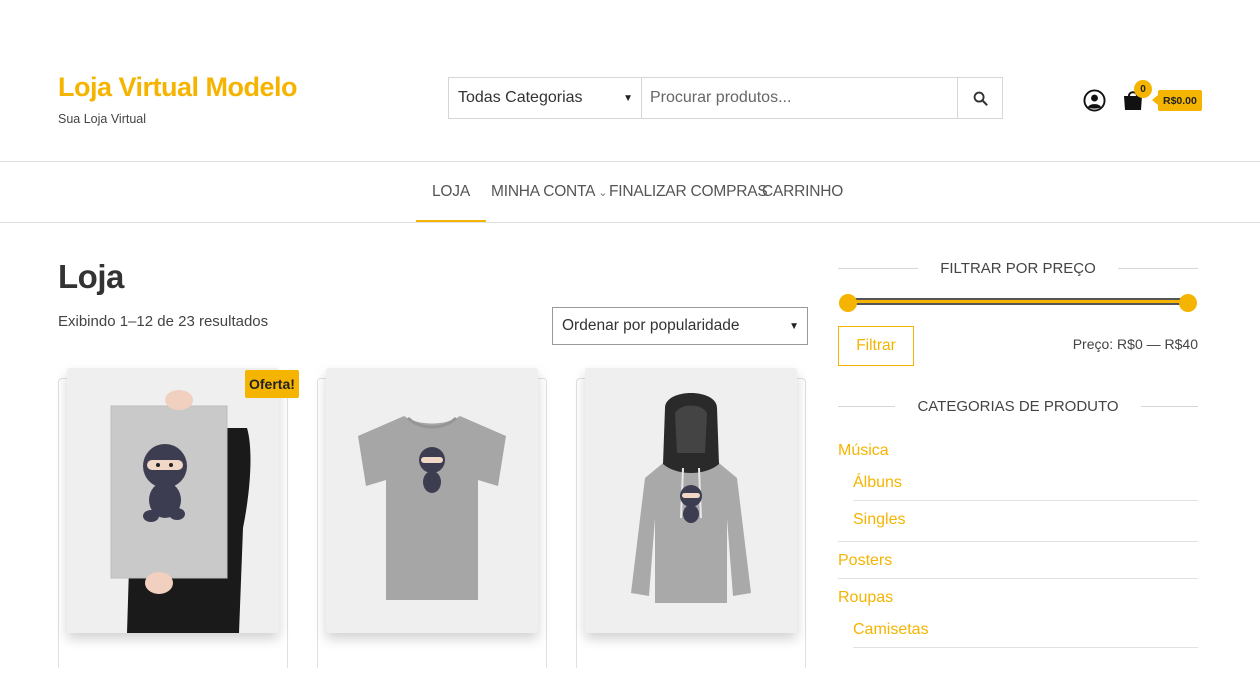  What do you see at coordinates (543, 191) in the screenshot?
I see `nav-item-label: MINHA CONTA` at bounding box center [543, 191].